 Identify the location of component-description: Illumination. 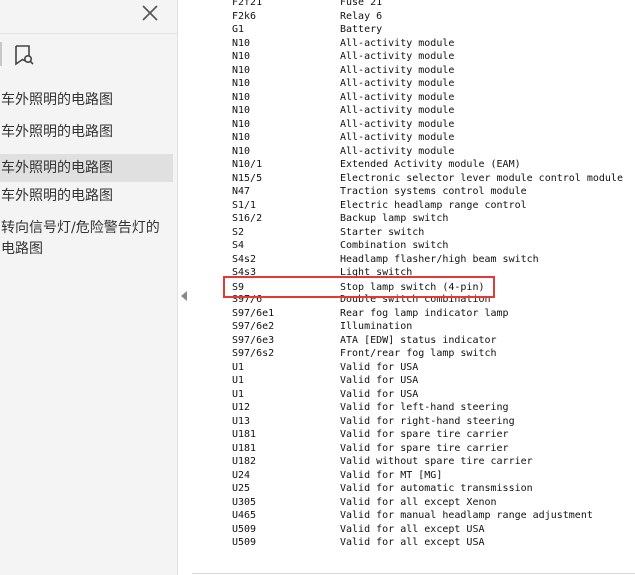
(376, 326).